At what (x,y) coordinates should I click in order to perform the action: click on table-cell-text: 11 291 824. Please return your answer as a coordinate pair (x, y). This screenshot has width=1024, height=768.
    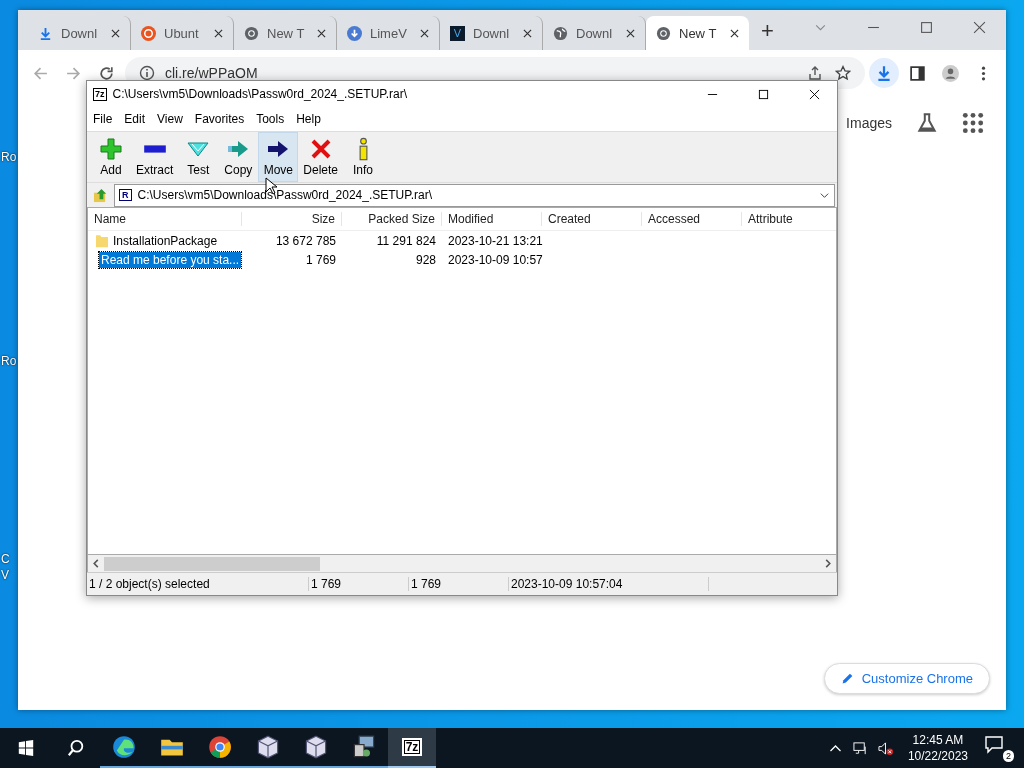
    Looking at the image, I should click on (406, 240).